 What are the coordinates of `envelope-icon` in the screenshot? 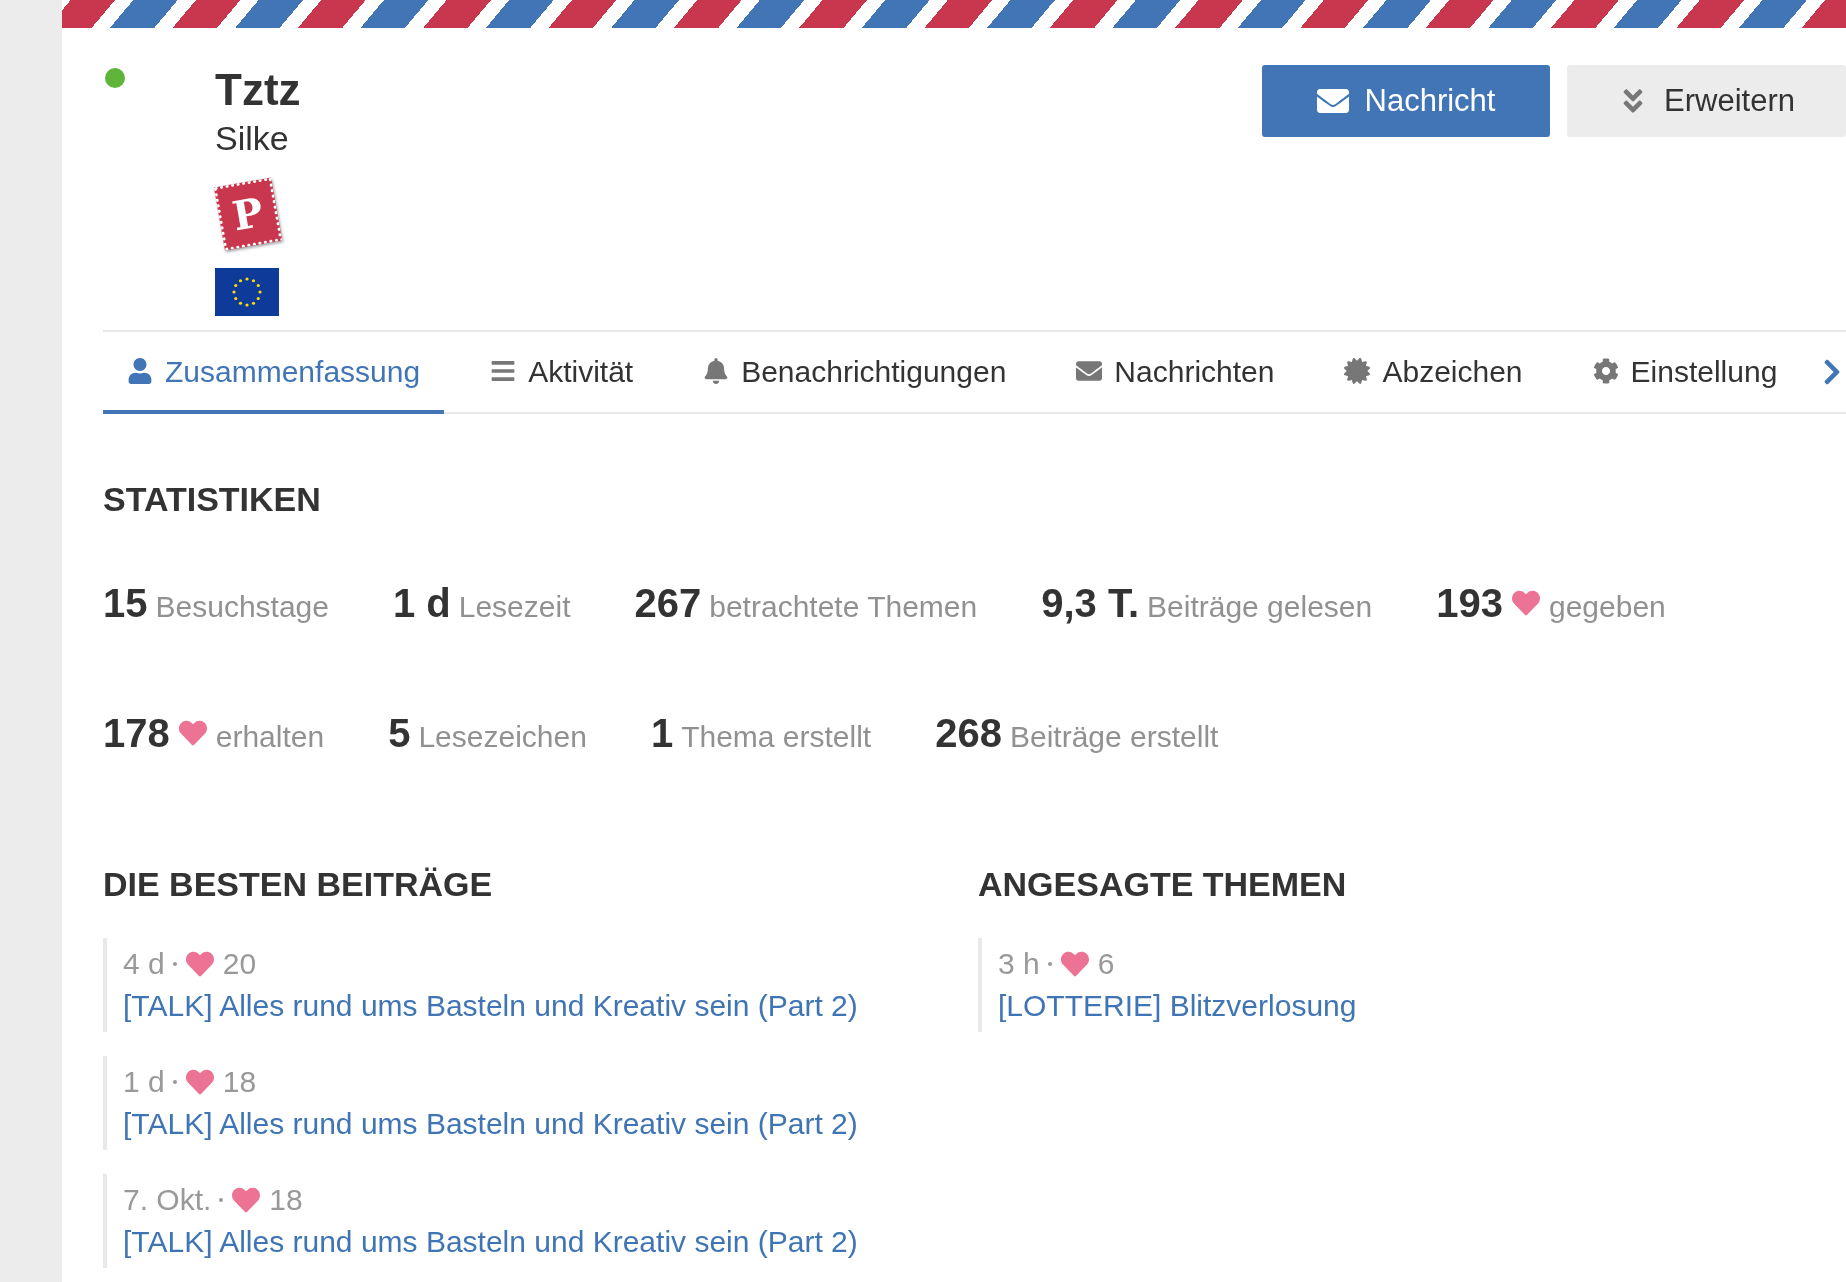 It's located at (1089, 371).